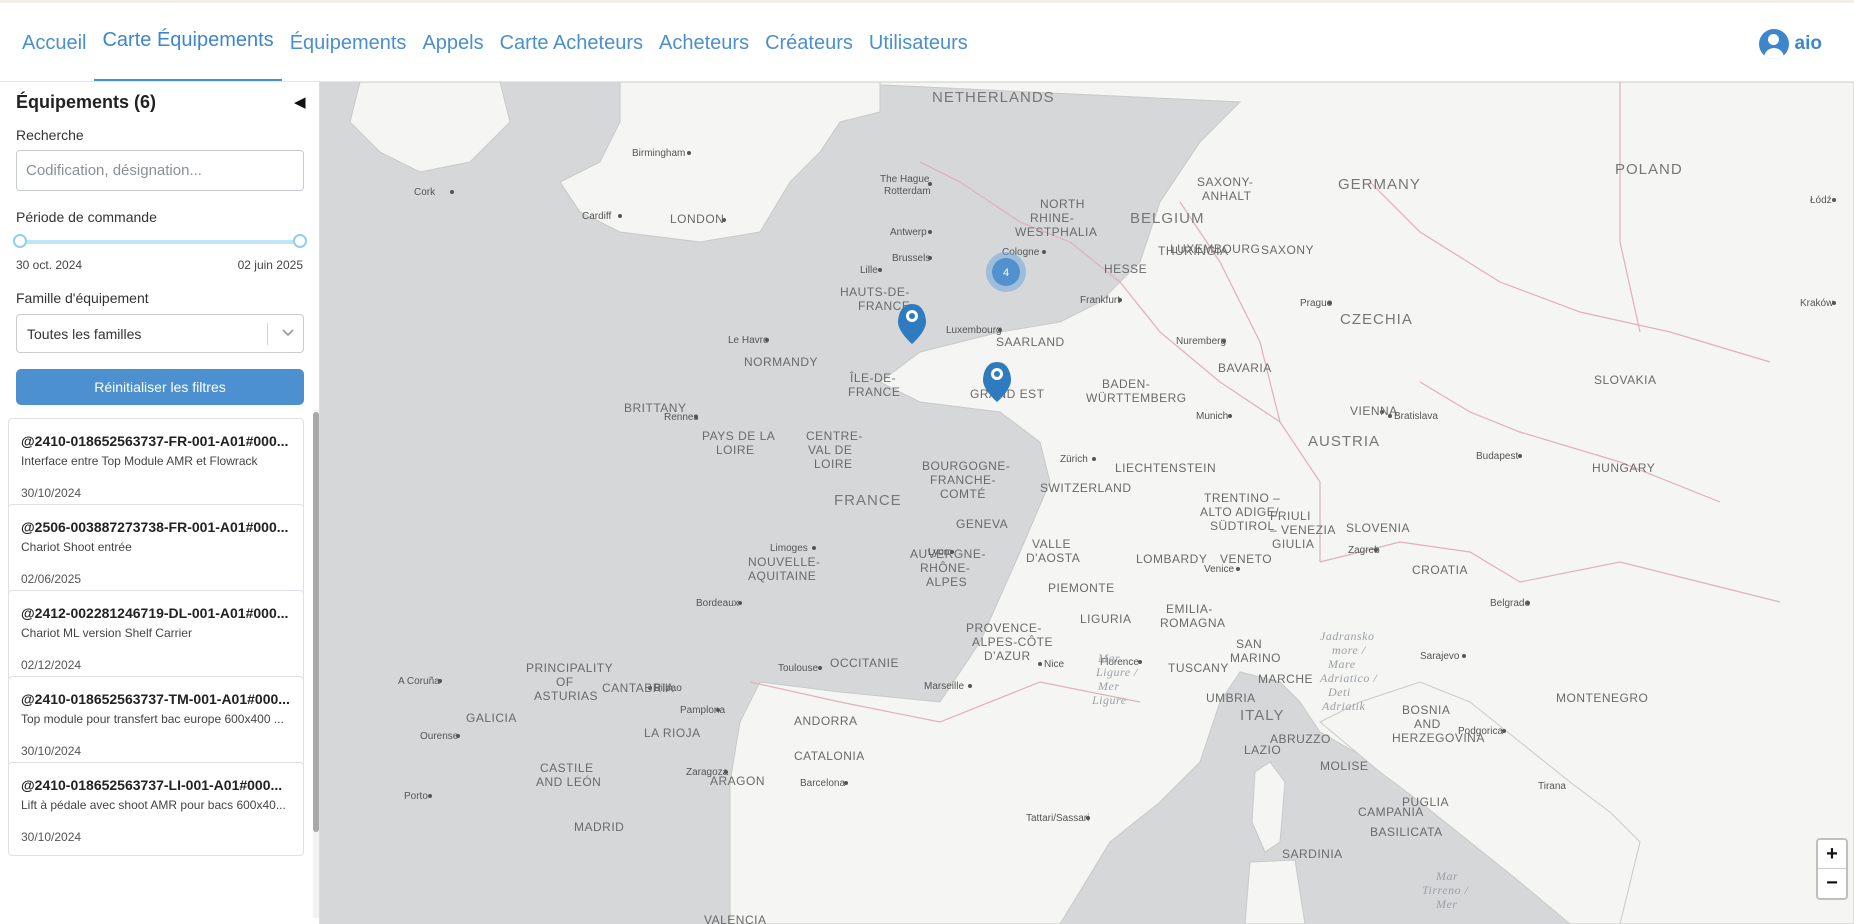 The width and height of the screenshot is (1854, 924). Describe the element at coordinates (658, 153) in the screenshot. I see `city-birmingham: Birmingham` at that location.